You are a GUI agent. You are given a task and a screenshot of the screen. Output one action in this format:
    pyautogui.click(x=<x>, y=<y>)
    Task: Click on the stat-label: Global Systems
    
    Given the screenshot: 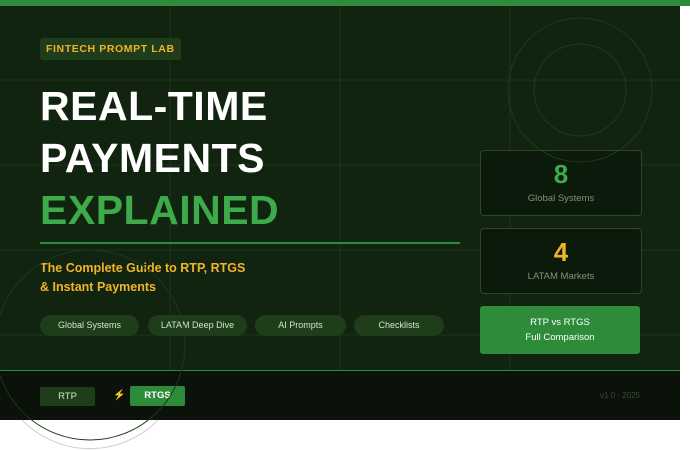 What is the action you would take?
    pyautogui.click(x=561, y=198)
    